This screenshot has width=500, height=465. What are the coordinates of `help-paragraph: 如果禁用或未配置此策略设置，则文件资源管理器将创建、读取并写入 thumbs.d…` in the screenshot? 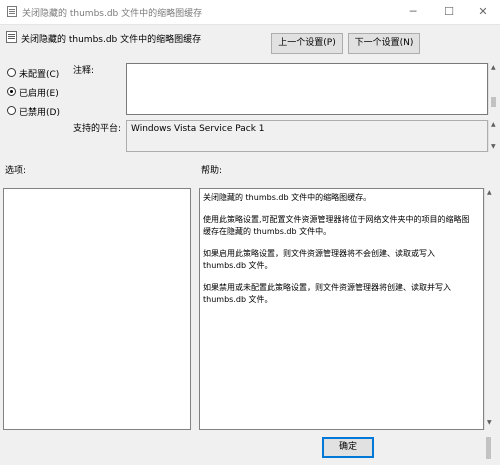 It's located at (327, 293).